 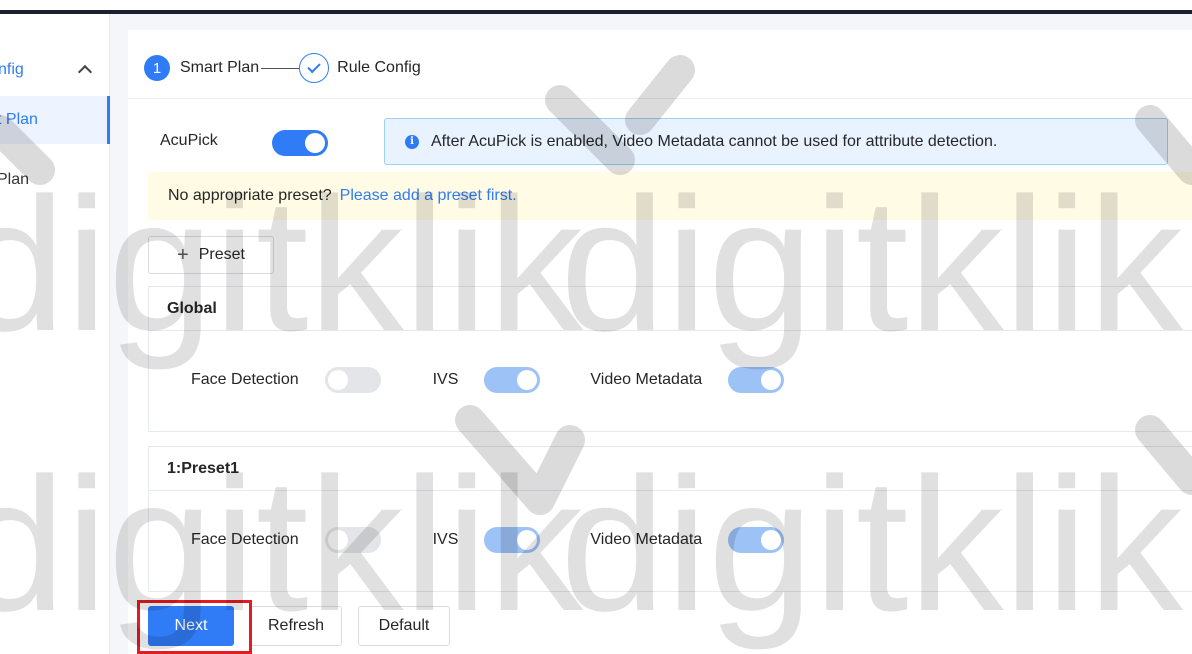 What do you see at coordinates (314, 68) in the screenshot?
I see `check-icon` at bounding box center [314, 68].